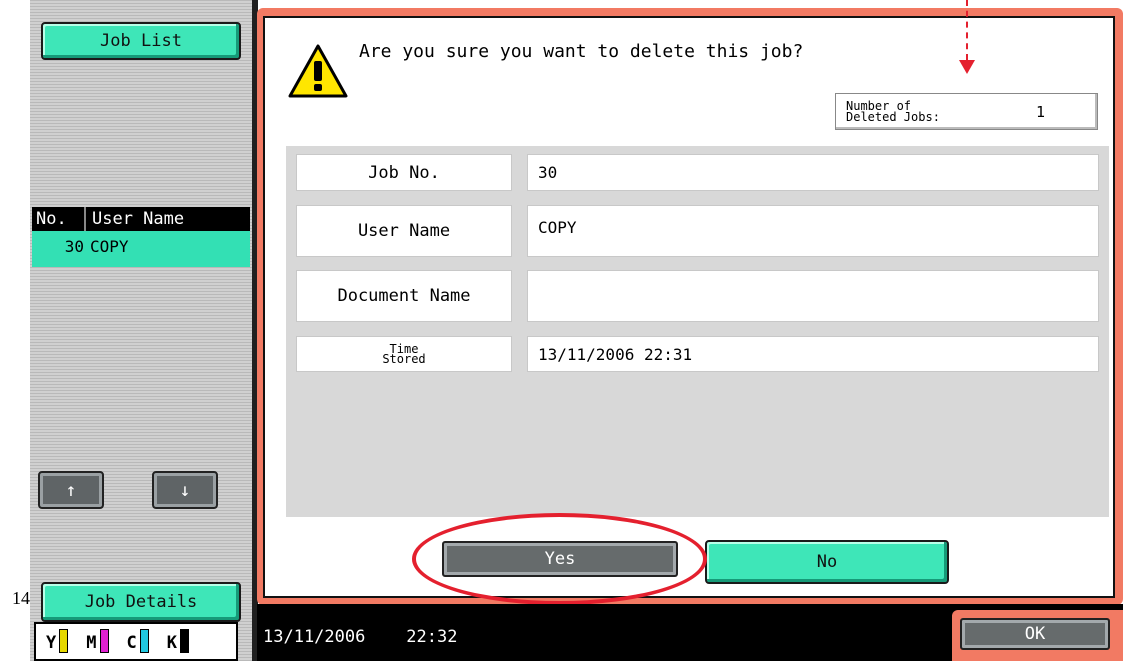  What do you see at coordinates (141, 41) in the screenshot?
I see `job-list-button: Job List` at bounding box center [141, 41].